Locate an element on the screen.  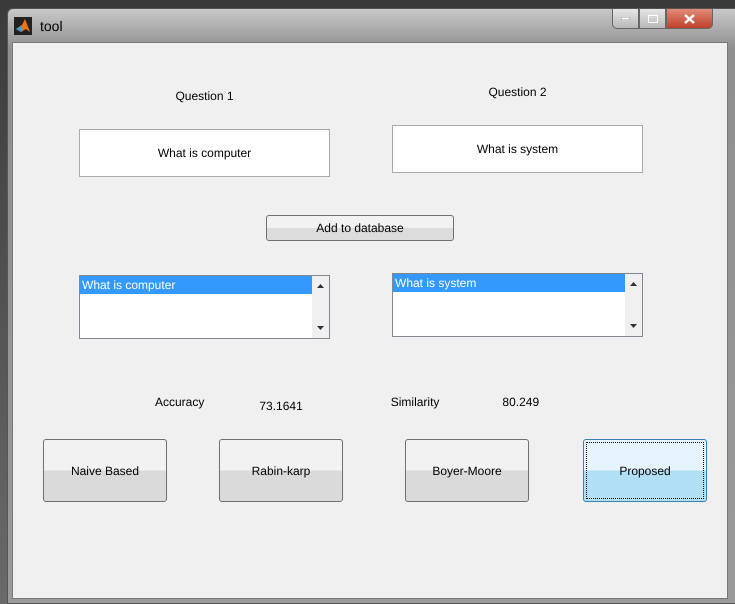
close-icon is located at coordinates (689, 19).